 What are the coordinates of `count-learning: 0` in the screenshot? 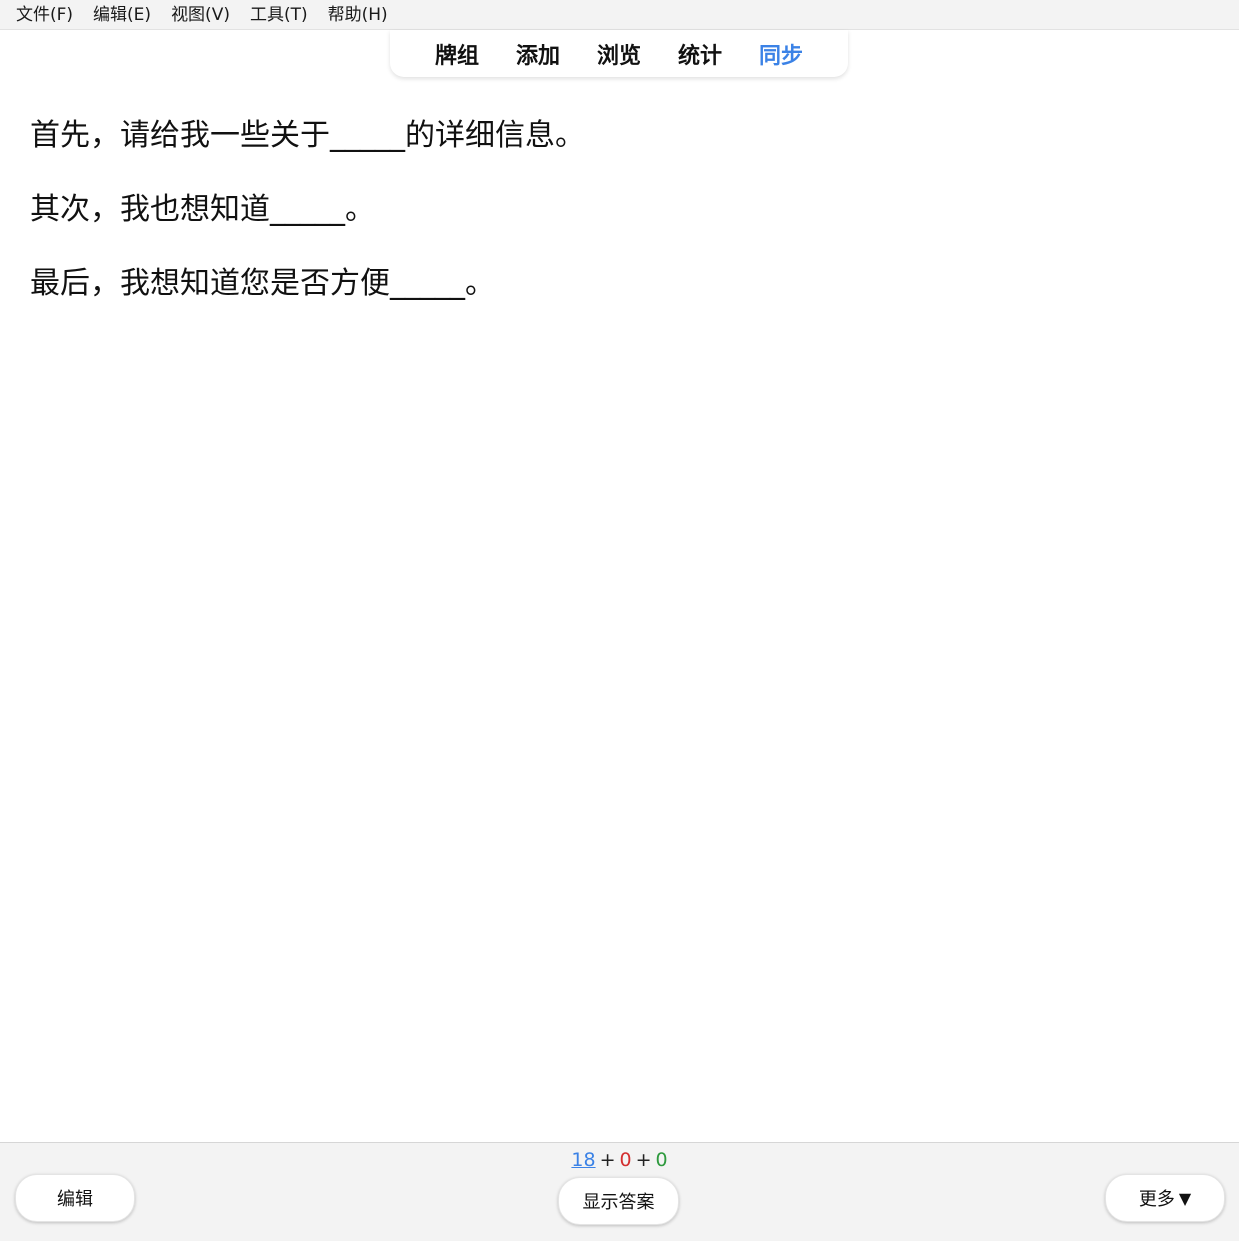 It's located at (625, 1160).